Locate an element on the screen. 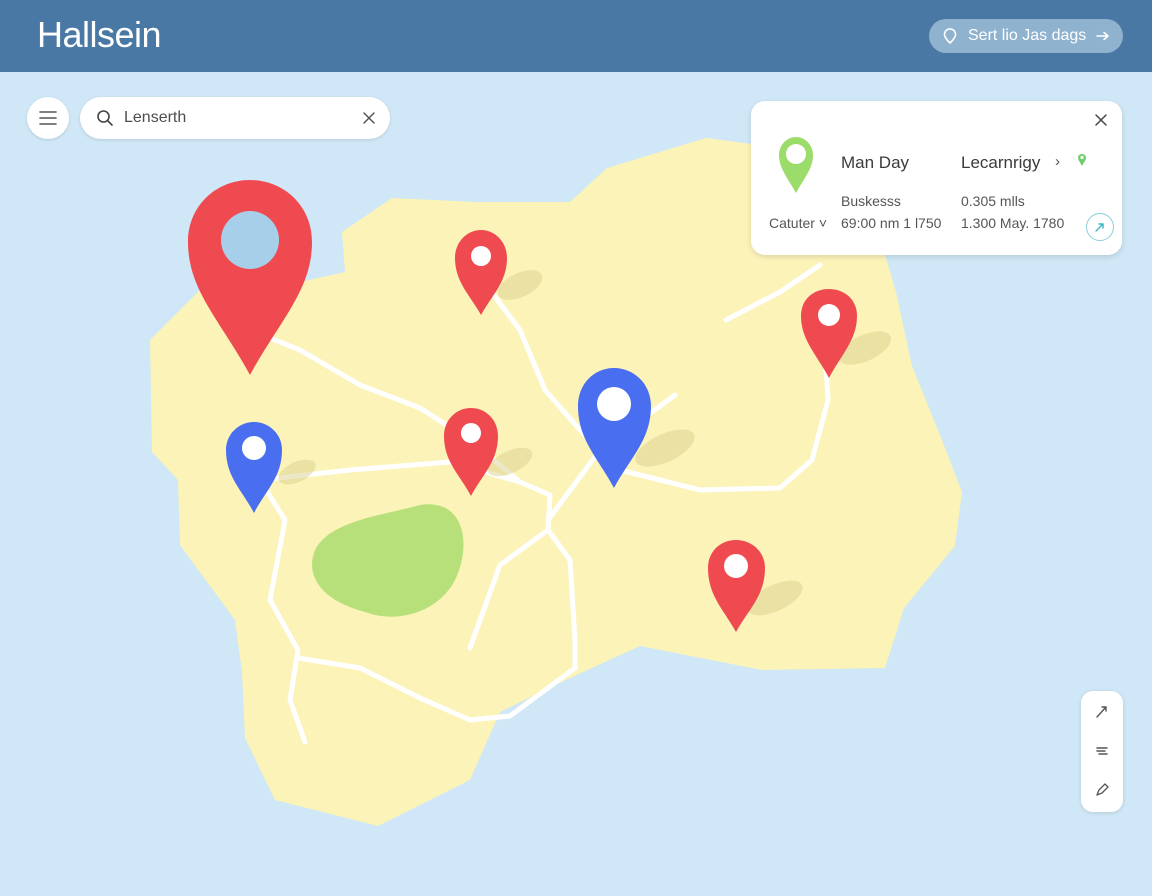 This screenshot has width=1152, height=896. card-row2-time: 69:00 nm 1 l750 is located at coordinates (891, 223).